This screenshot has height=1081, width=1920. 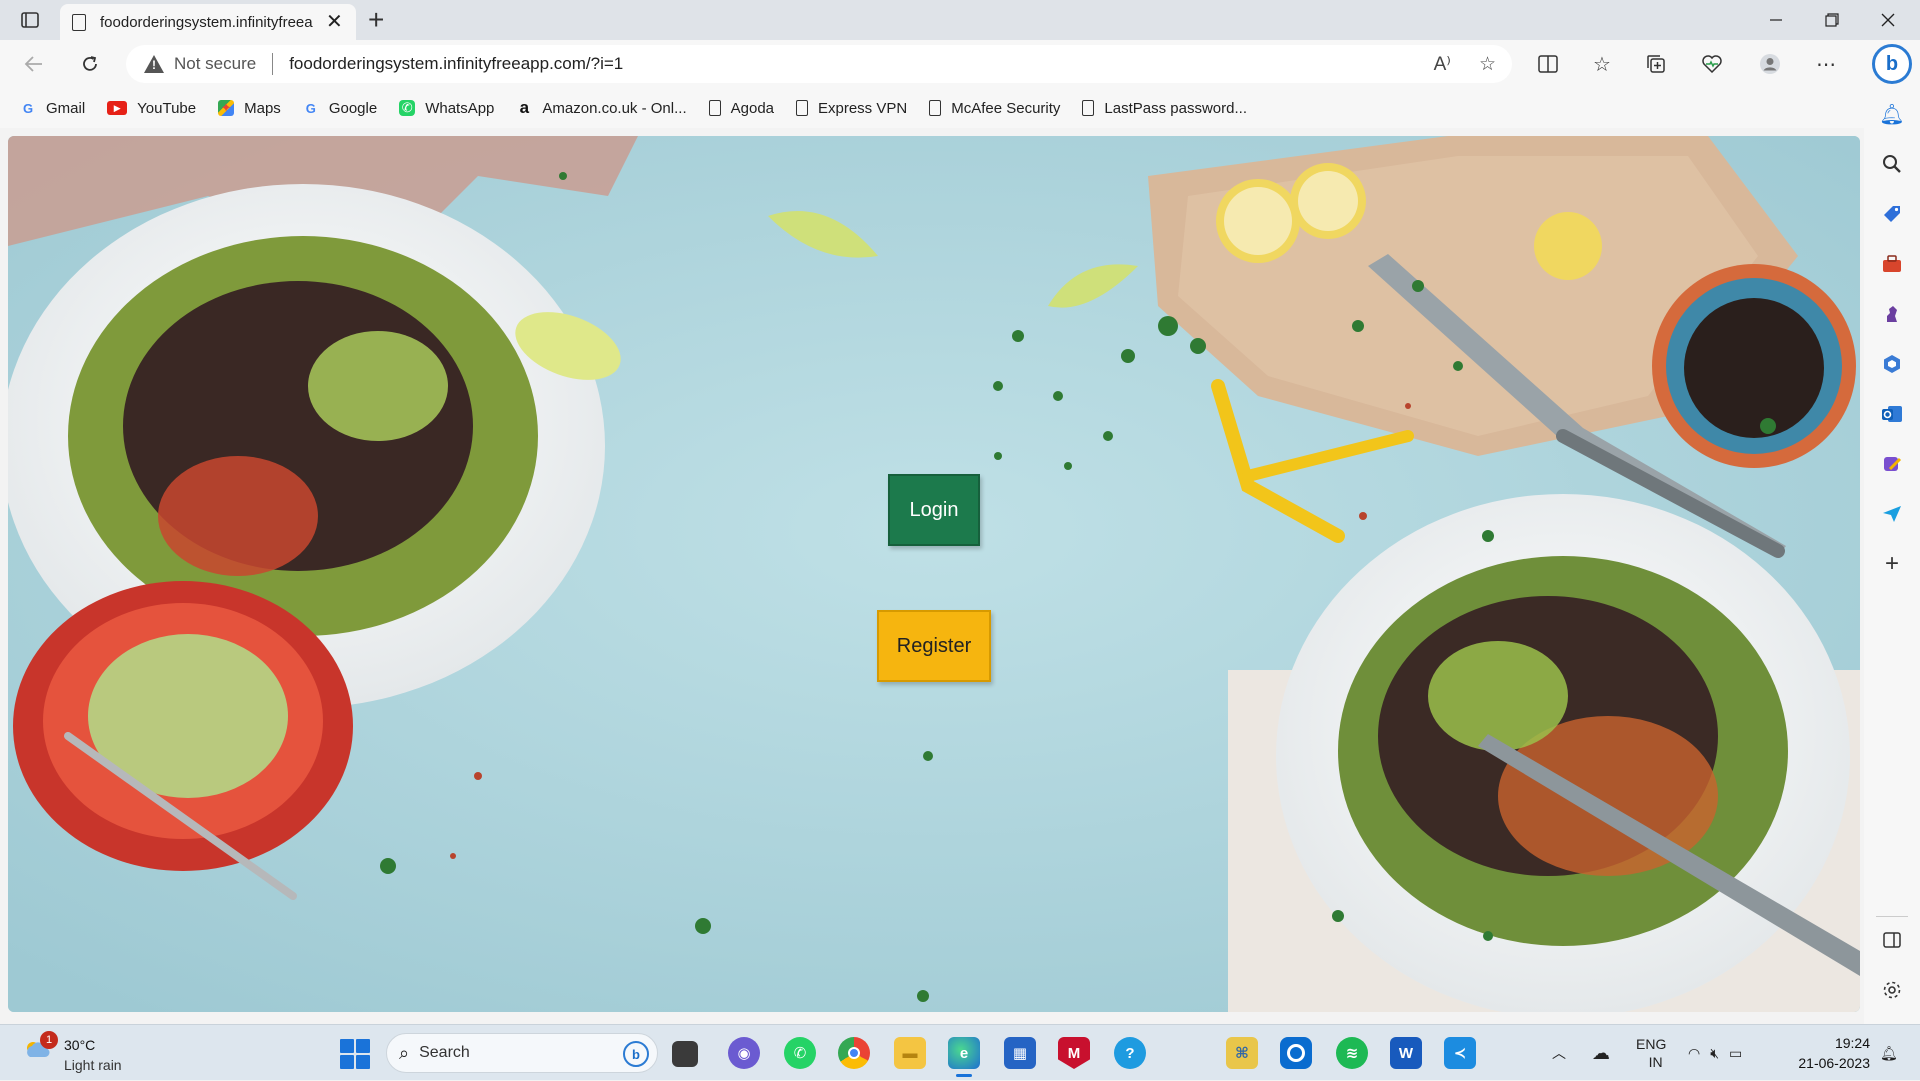 I want to click on browser-tab-active: foodorderingsystem.infinityfreea ✕, so click(x=208, y=22).